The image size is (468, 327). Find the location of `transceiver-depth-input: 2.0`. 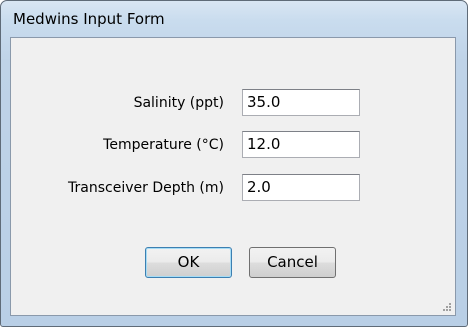

transceiver-depth-input: 2.0 is located at coordinates (301, 187).